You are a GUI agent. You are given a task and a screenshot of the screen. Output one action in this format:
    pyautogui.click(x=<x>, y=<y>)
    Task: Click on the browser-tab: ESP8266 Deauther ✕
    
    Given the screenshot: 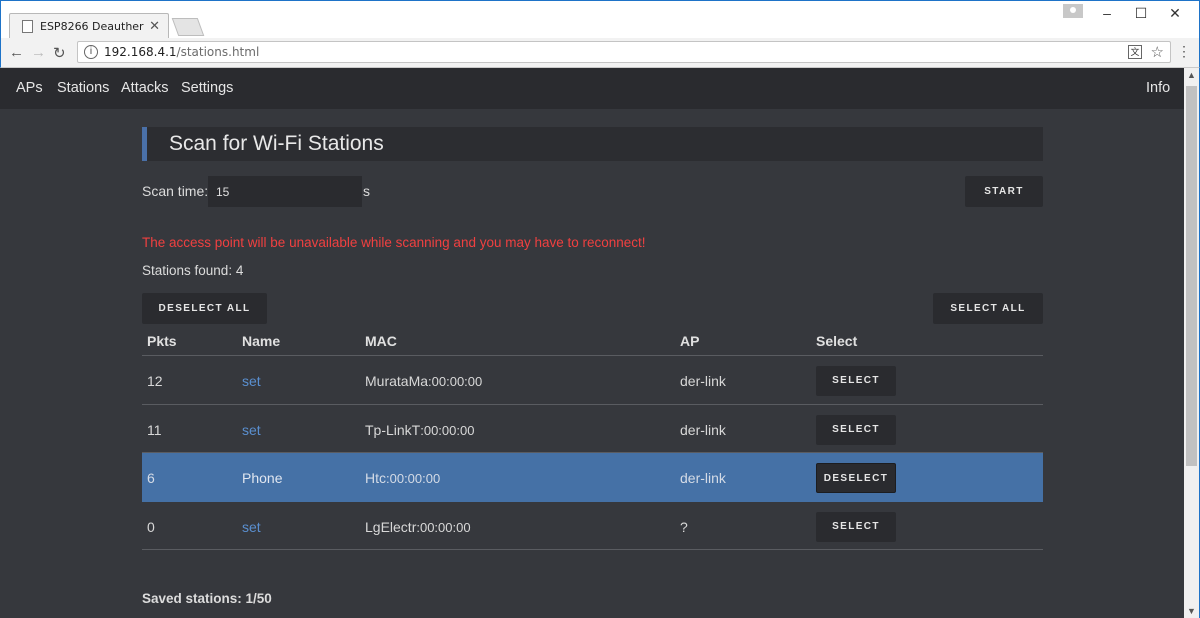 What is the action you would take?
    pyautogui.click(x=89, y=26)
    